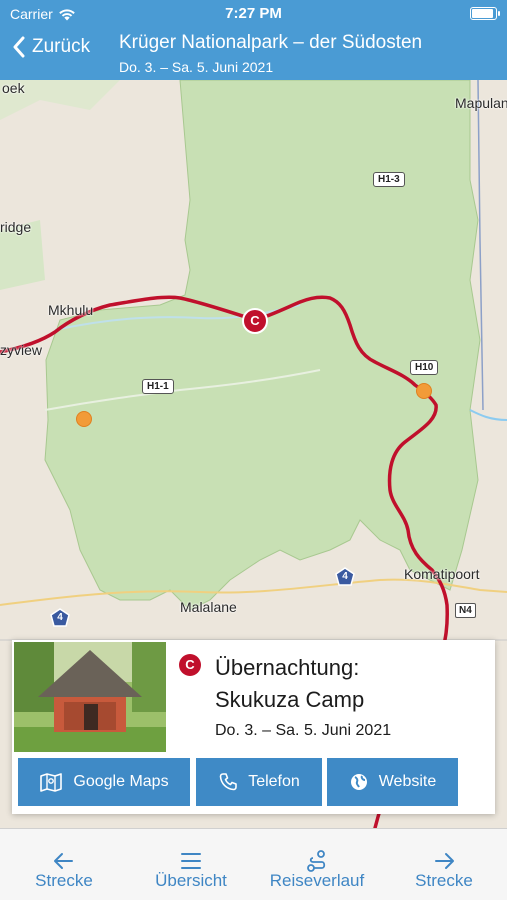  I want to click on map-label-malalane: Malalane, so click(208, 607).